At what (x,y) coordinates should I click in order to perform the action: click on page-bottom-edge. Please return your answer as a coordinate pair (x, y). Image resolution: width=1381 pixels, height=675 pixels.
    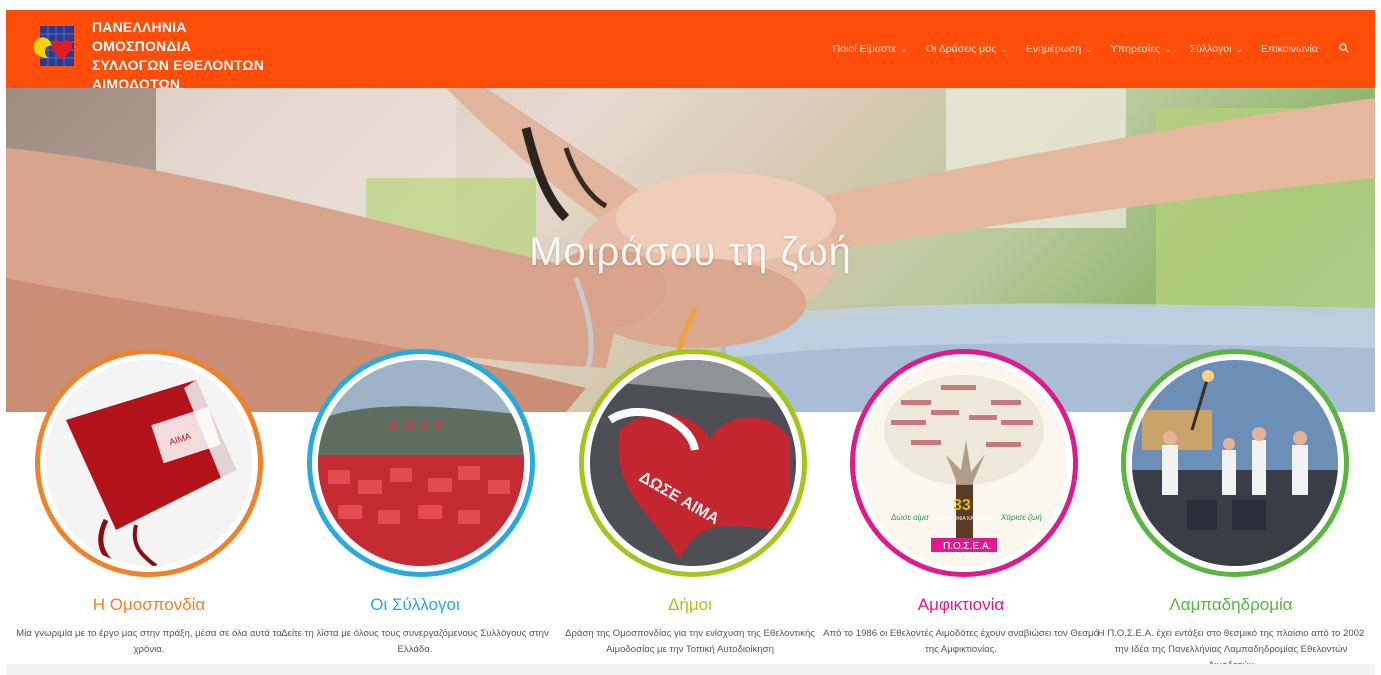
    Looking at the image, I should click on (690, 669).